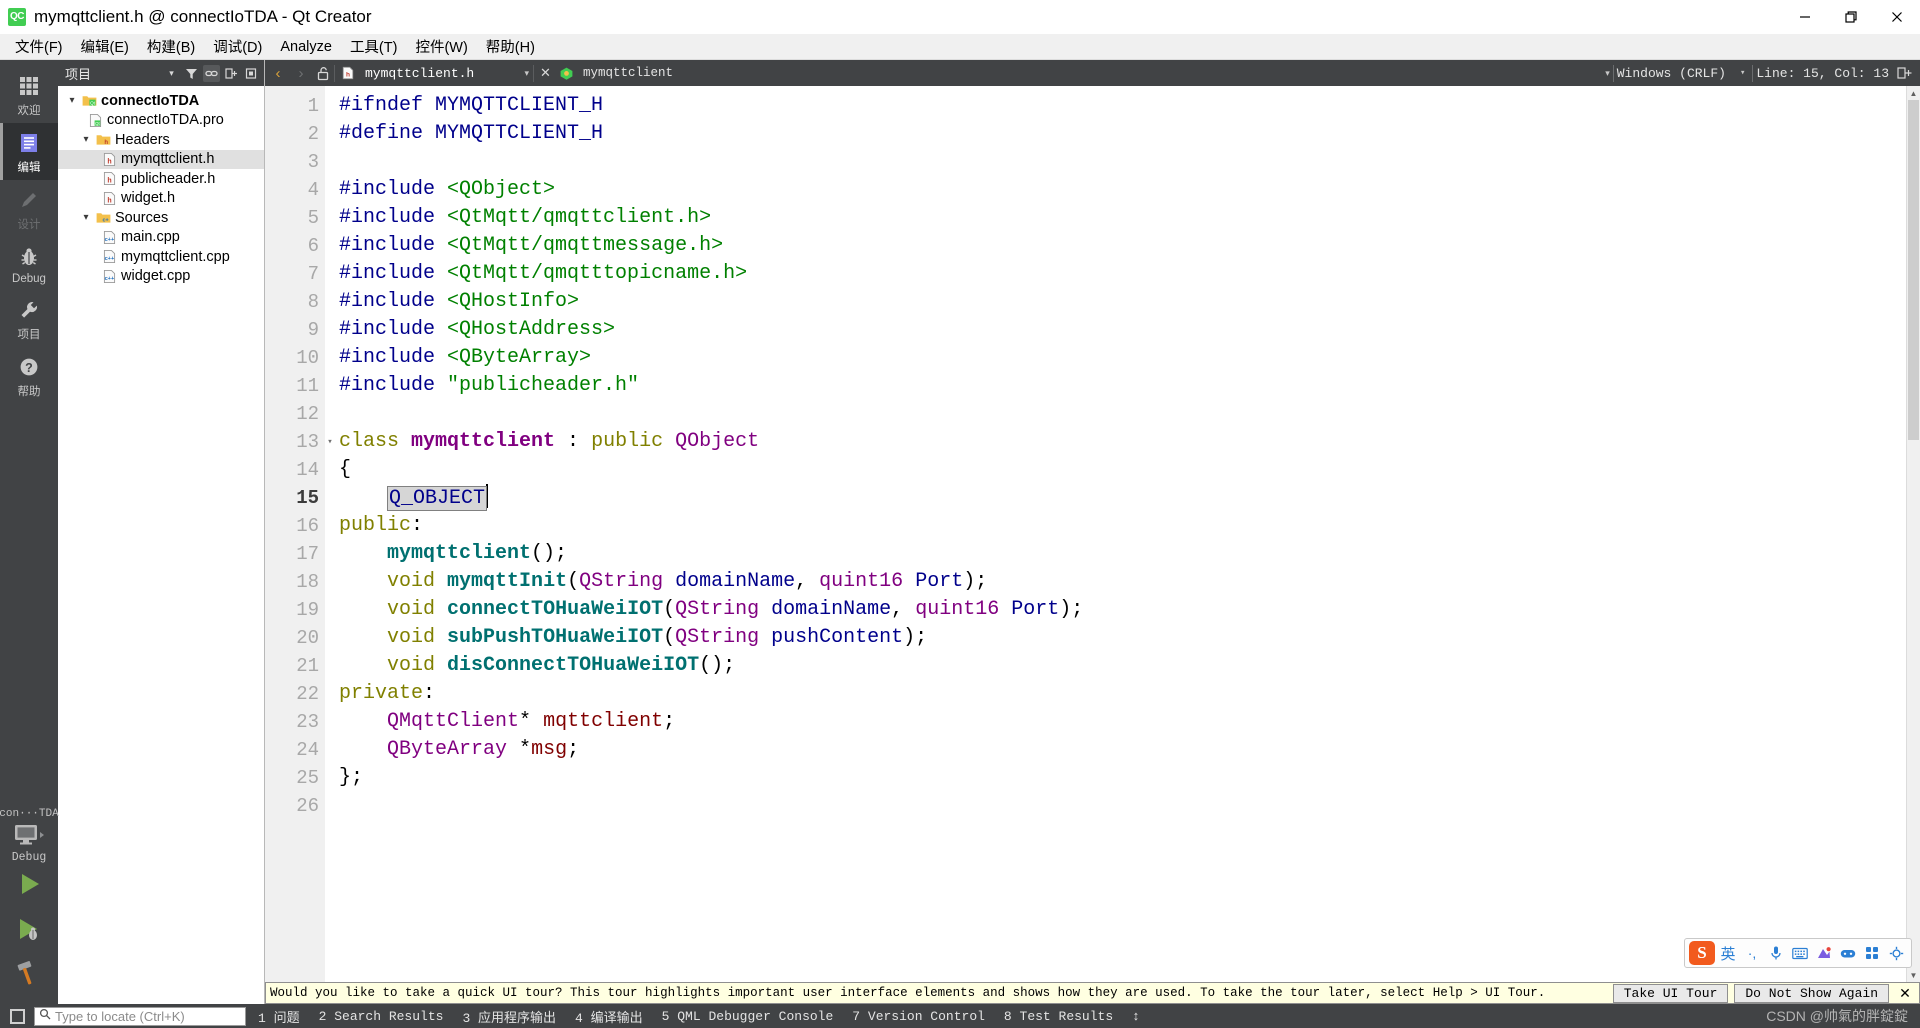 The width and height of the screenshot is (1920, 1028). I want to click on status-panel-qml-debugger: 5 QML Debugger Console, so click(748, 1016).